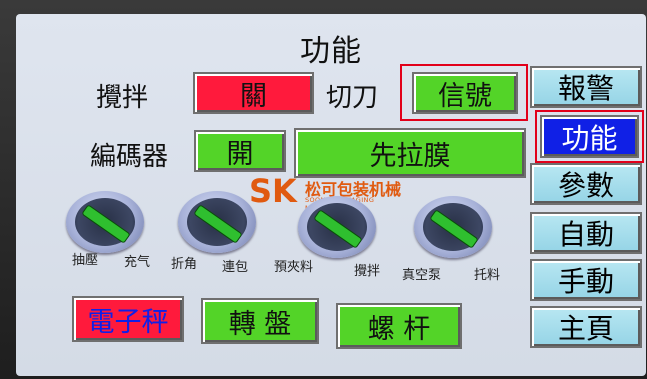 This screenshot has height=379, width=647. I want to click on dial-label: 攪拌, so click(367, 271).